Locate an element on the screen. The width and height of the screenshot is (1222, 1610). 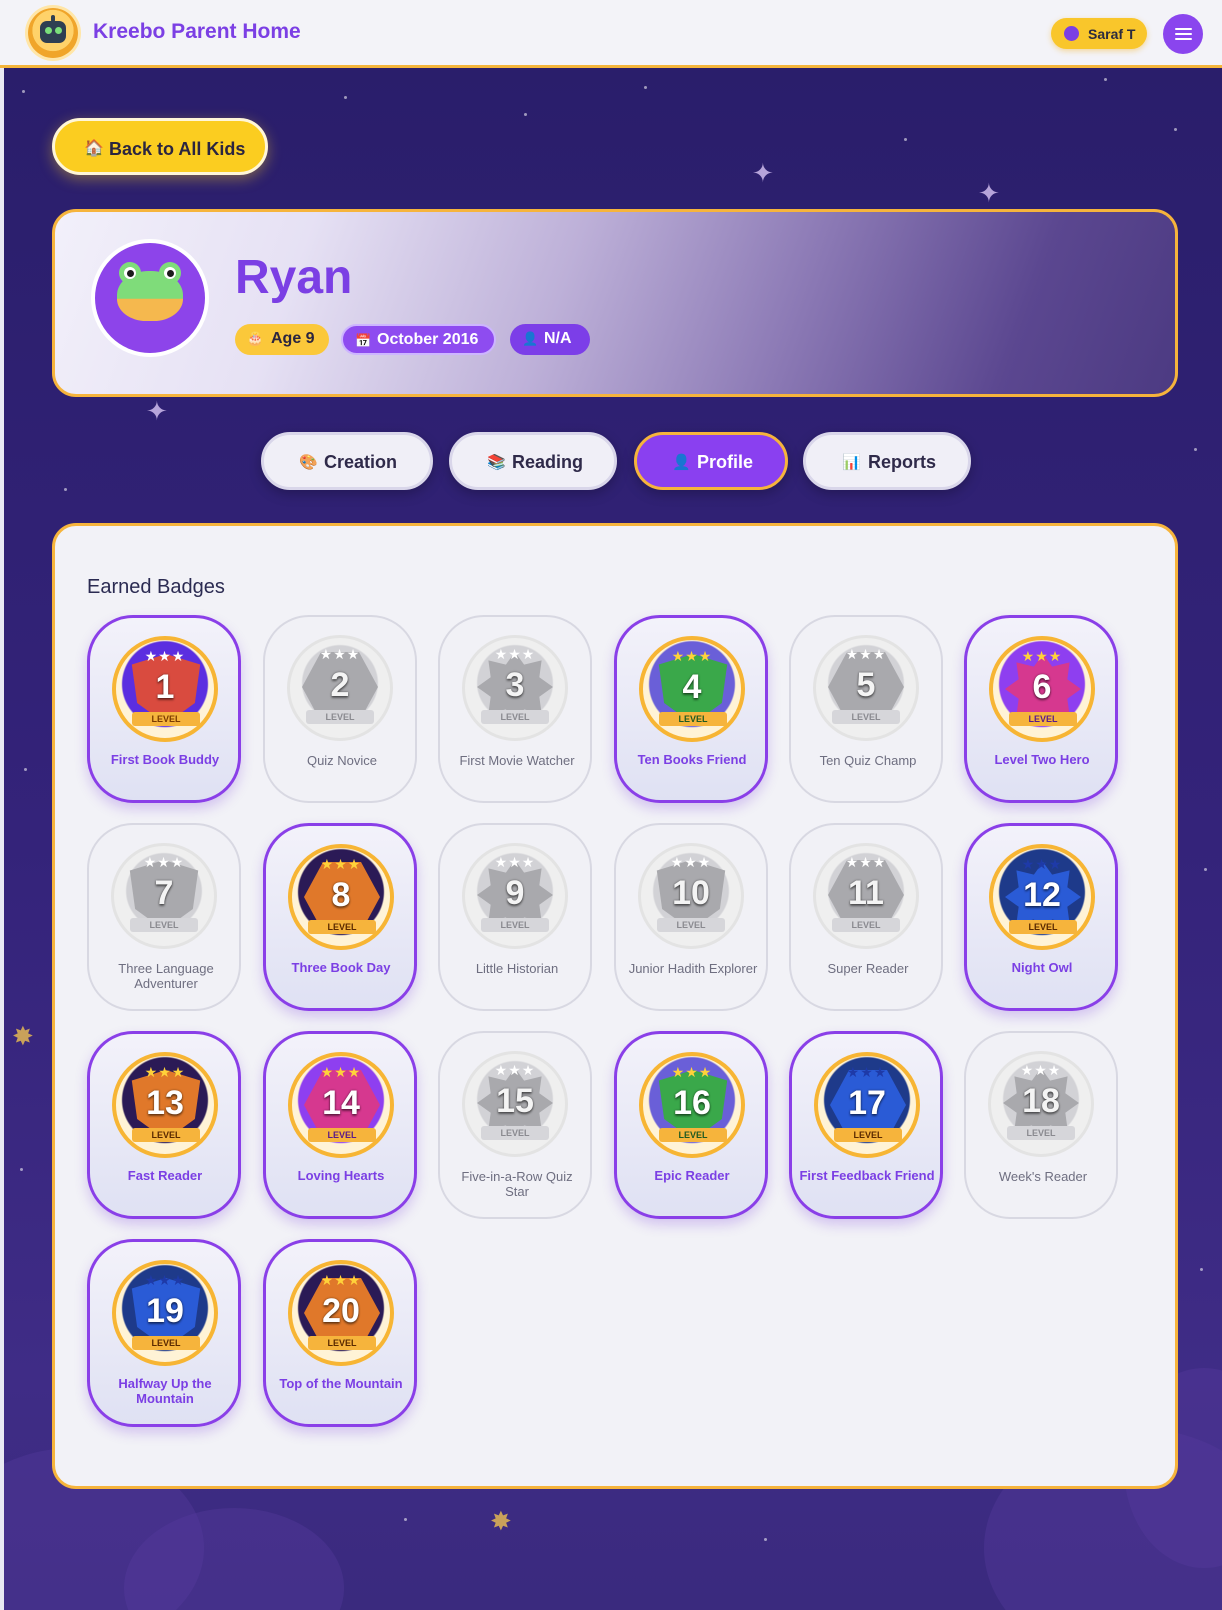
palette-icon: 🎨 is located at coordinates (308, 462).